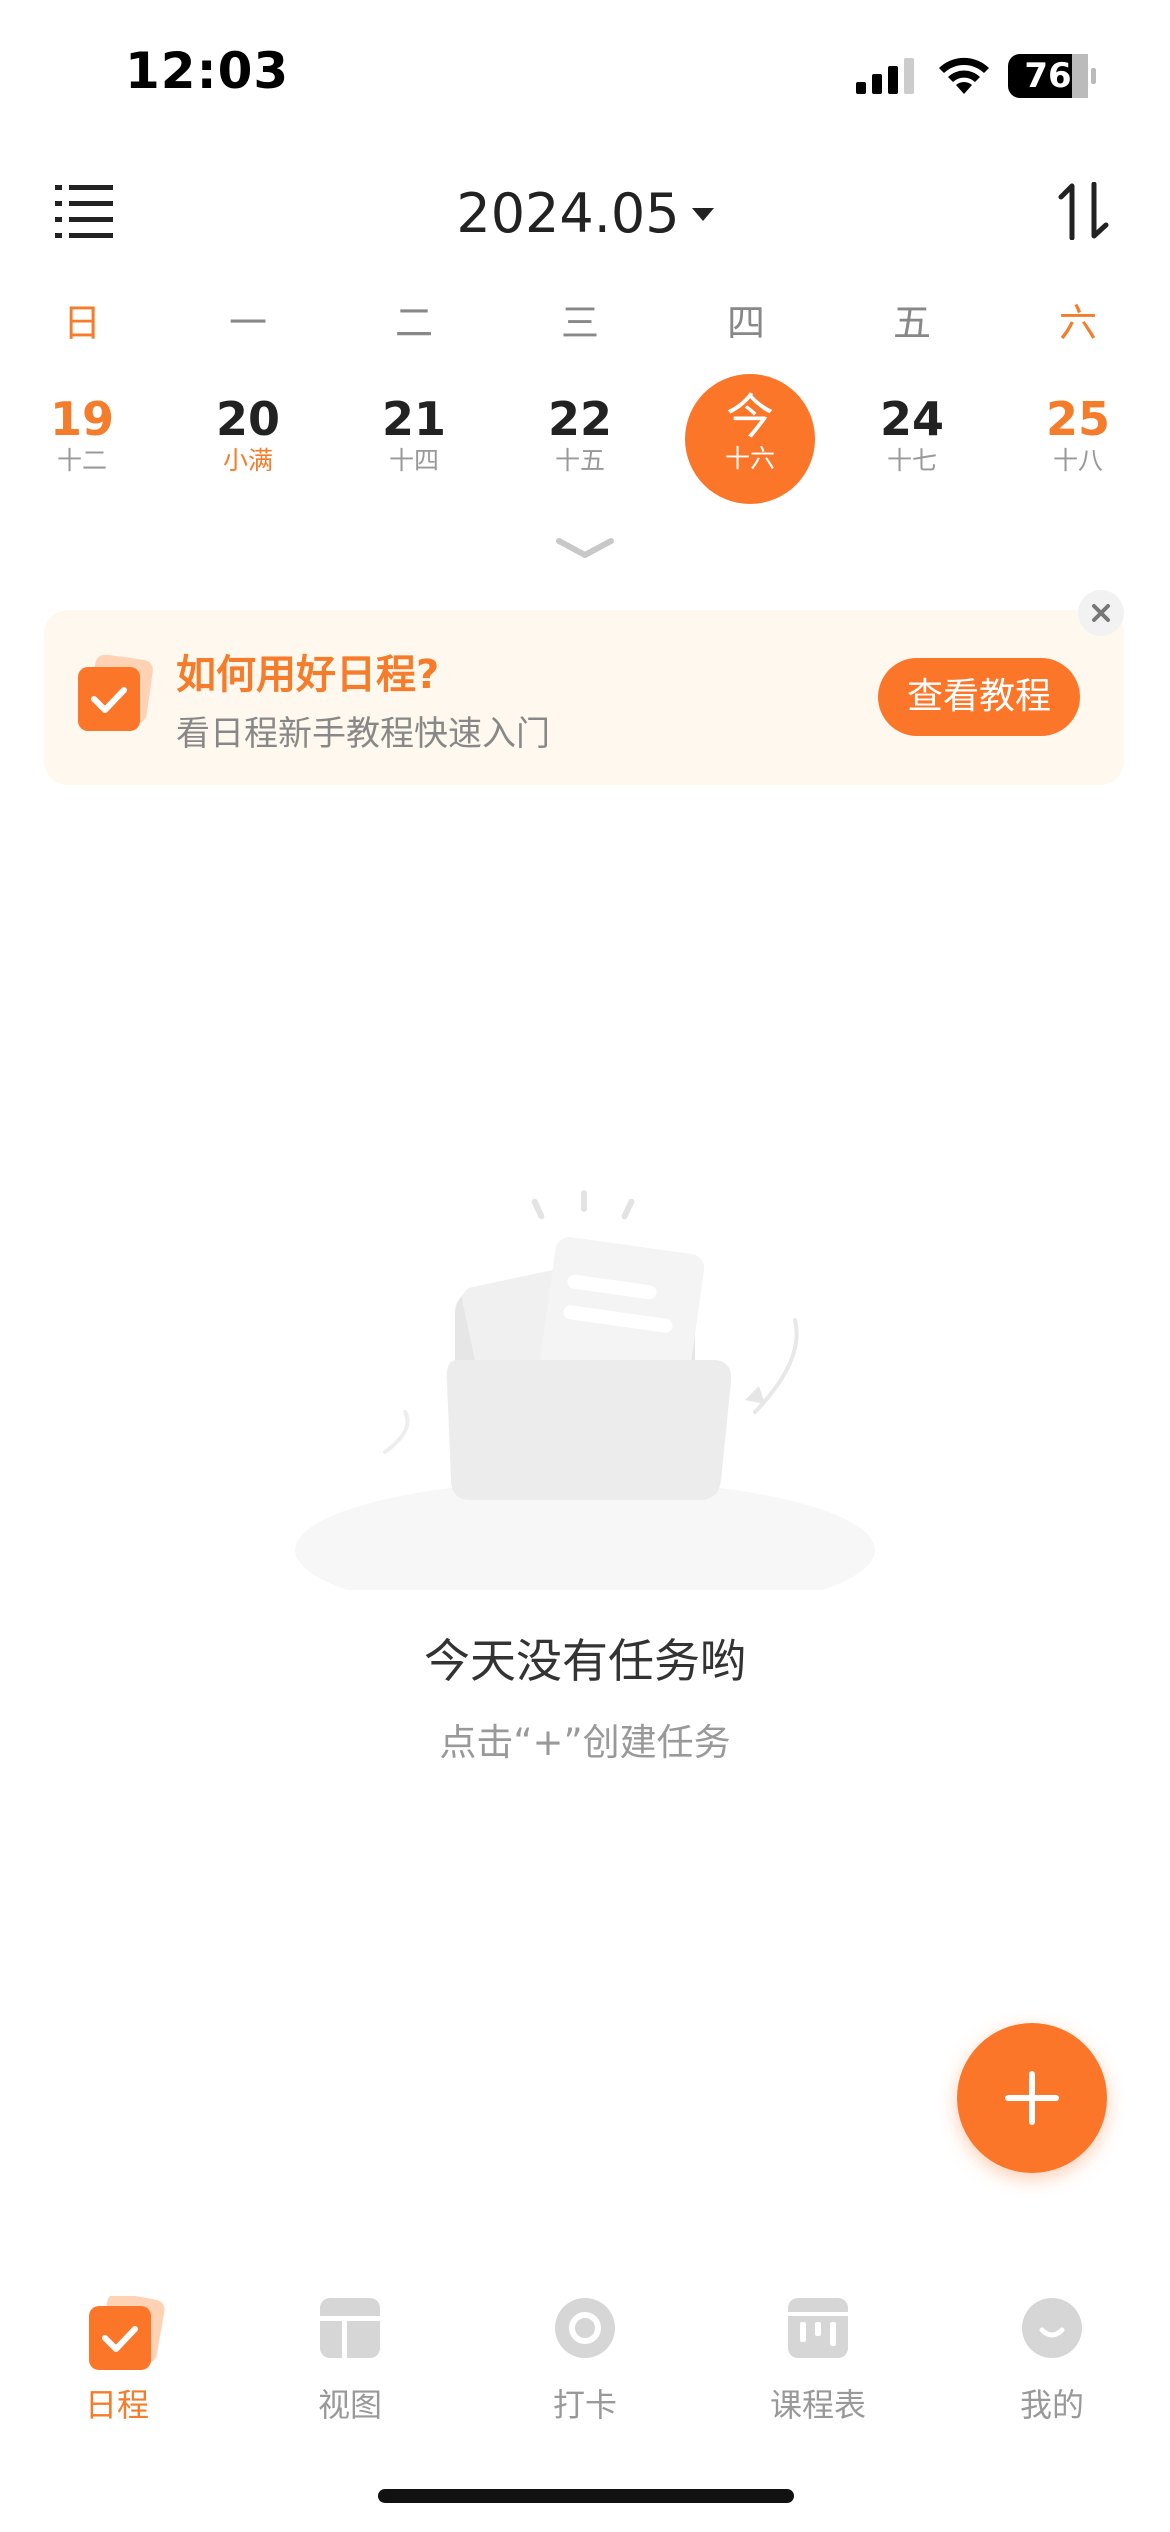  I want to click on add-task-button, so click(1032, 2098).